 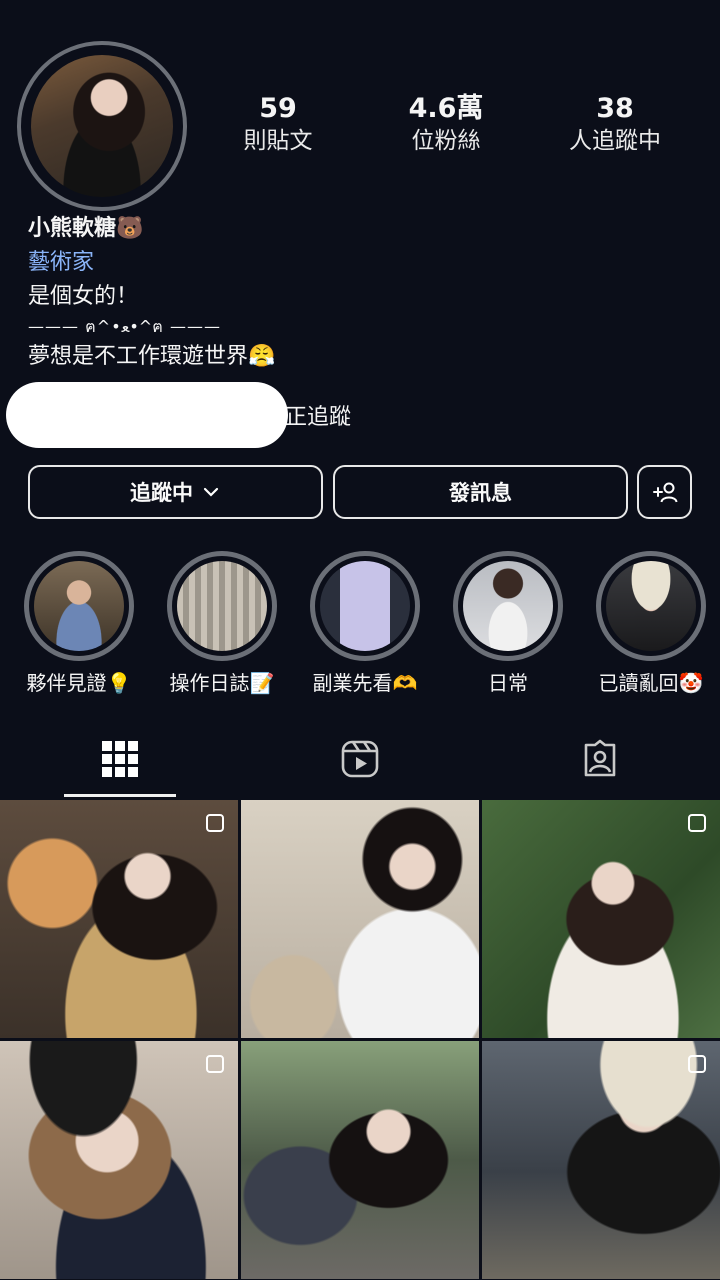 I want to click on highlight-item: 已讀亂回🤡, so click(x=650, y=624).